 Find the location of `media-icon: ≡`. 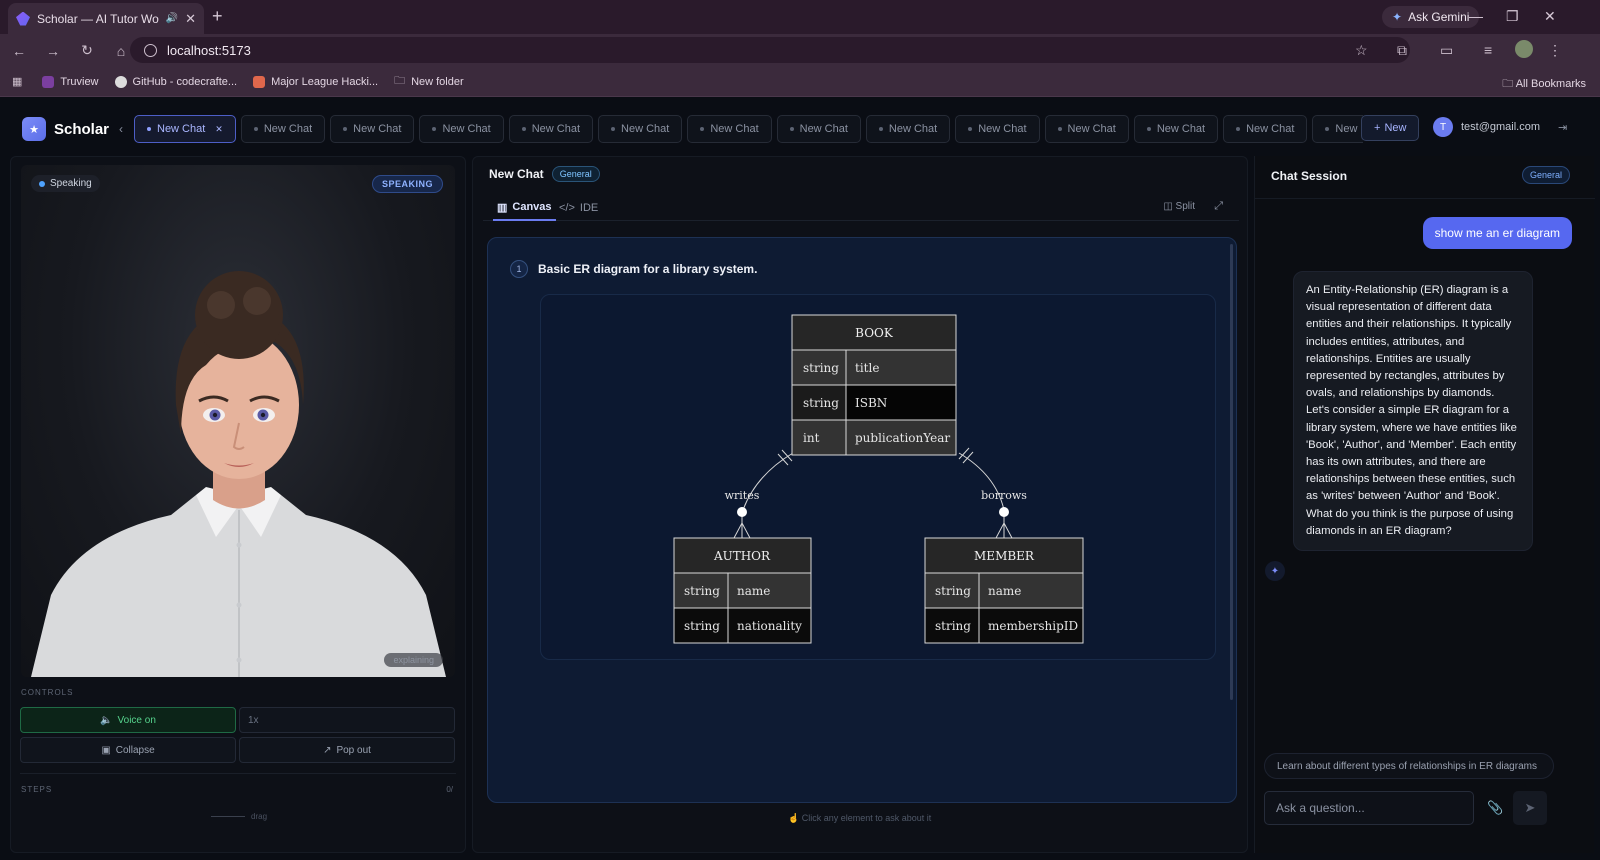

media-icon: ≡ is located at coordinates (1488, 50).